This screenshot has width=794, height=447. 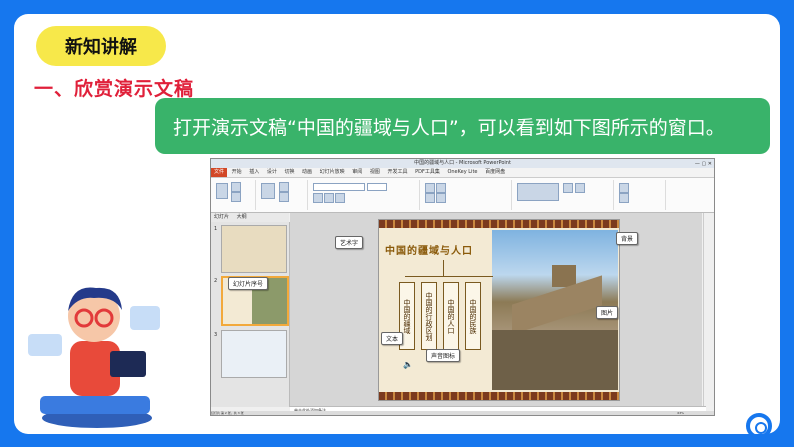 I want to click on tab-slides-pane: 幻灯片, so click(x=221, y=217).